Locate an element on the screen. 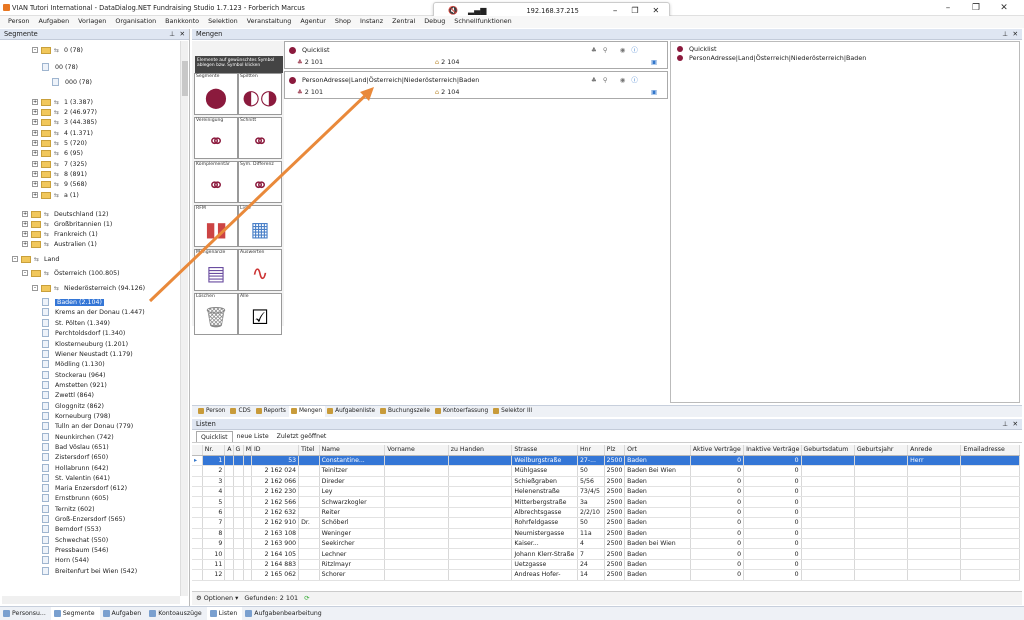  menu-item: Aufgaben is located at coordinates (53, 22).